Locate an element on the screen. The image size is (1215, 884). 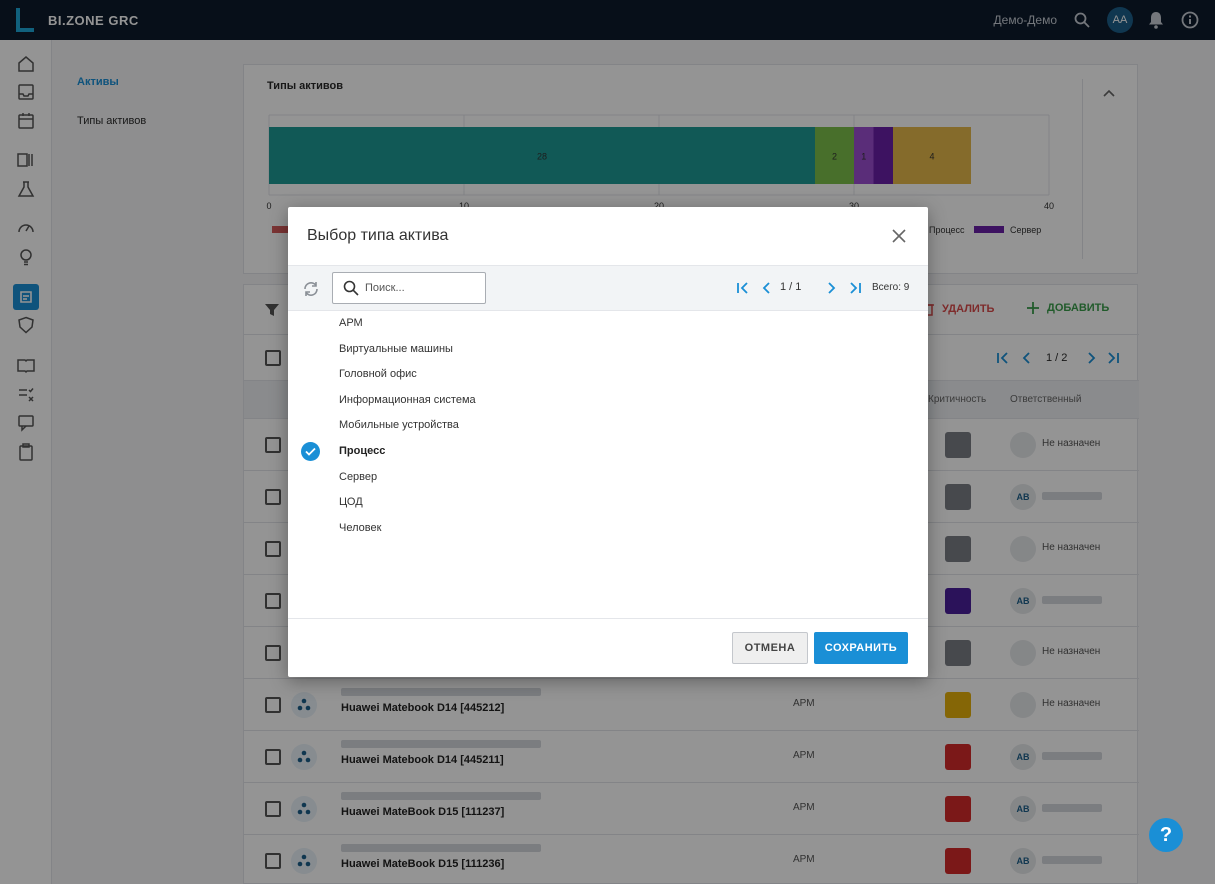
list-item: Виртуальные машины is located at coordinates (396, 349).